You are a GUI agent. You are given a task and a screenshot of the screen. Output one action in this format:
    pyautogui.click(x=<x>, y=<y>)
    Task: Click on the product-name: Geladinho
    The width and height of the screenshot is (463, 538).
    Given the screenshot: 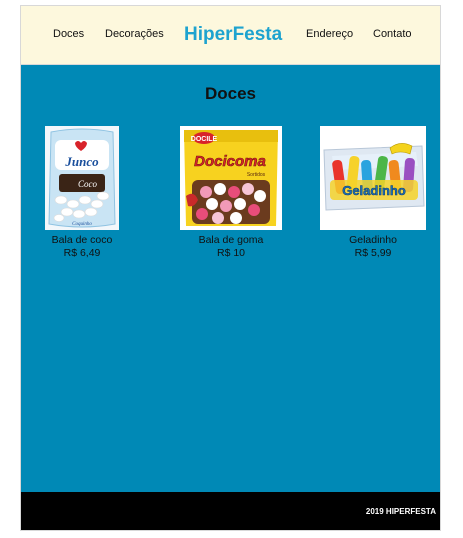 What is the action you would take?
    pyautogui.click(x=373, y=240)
    